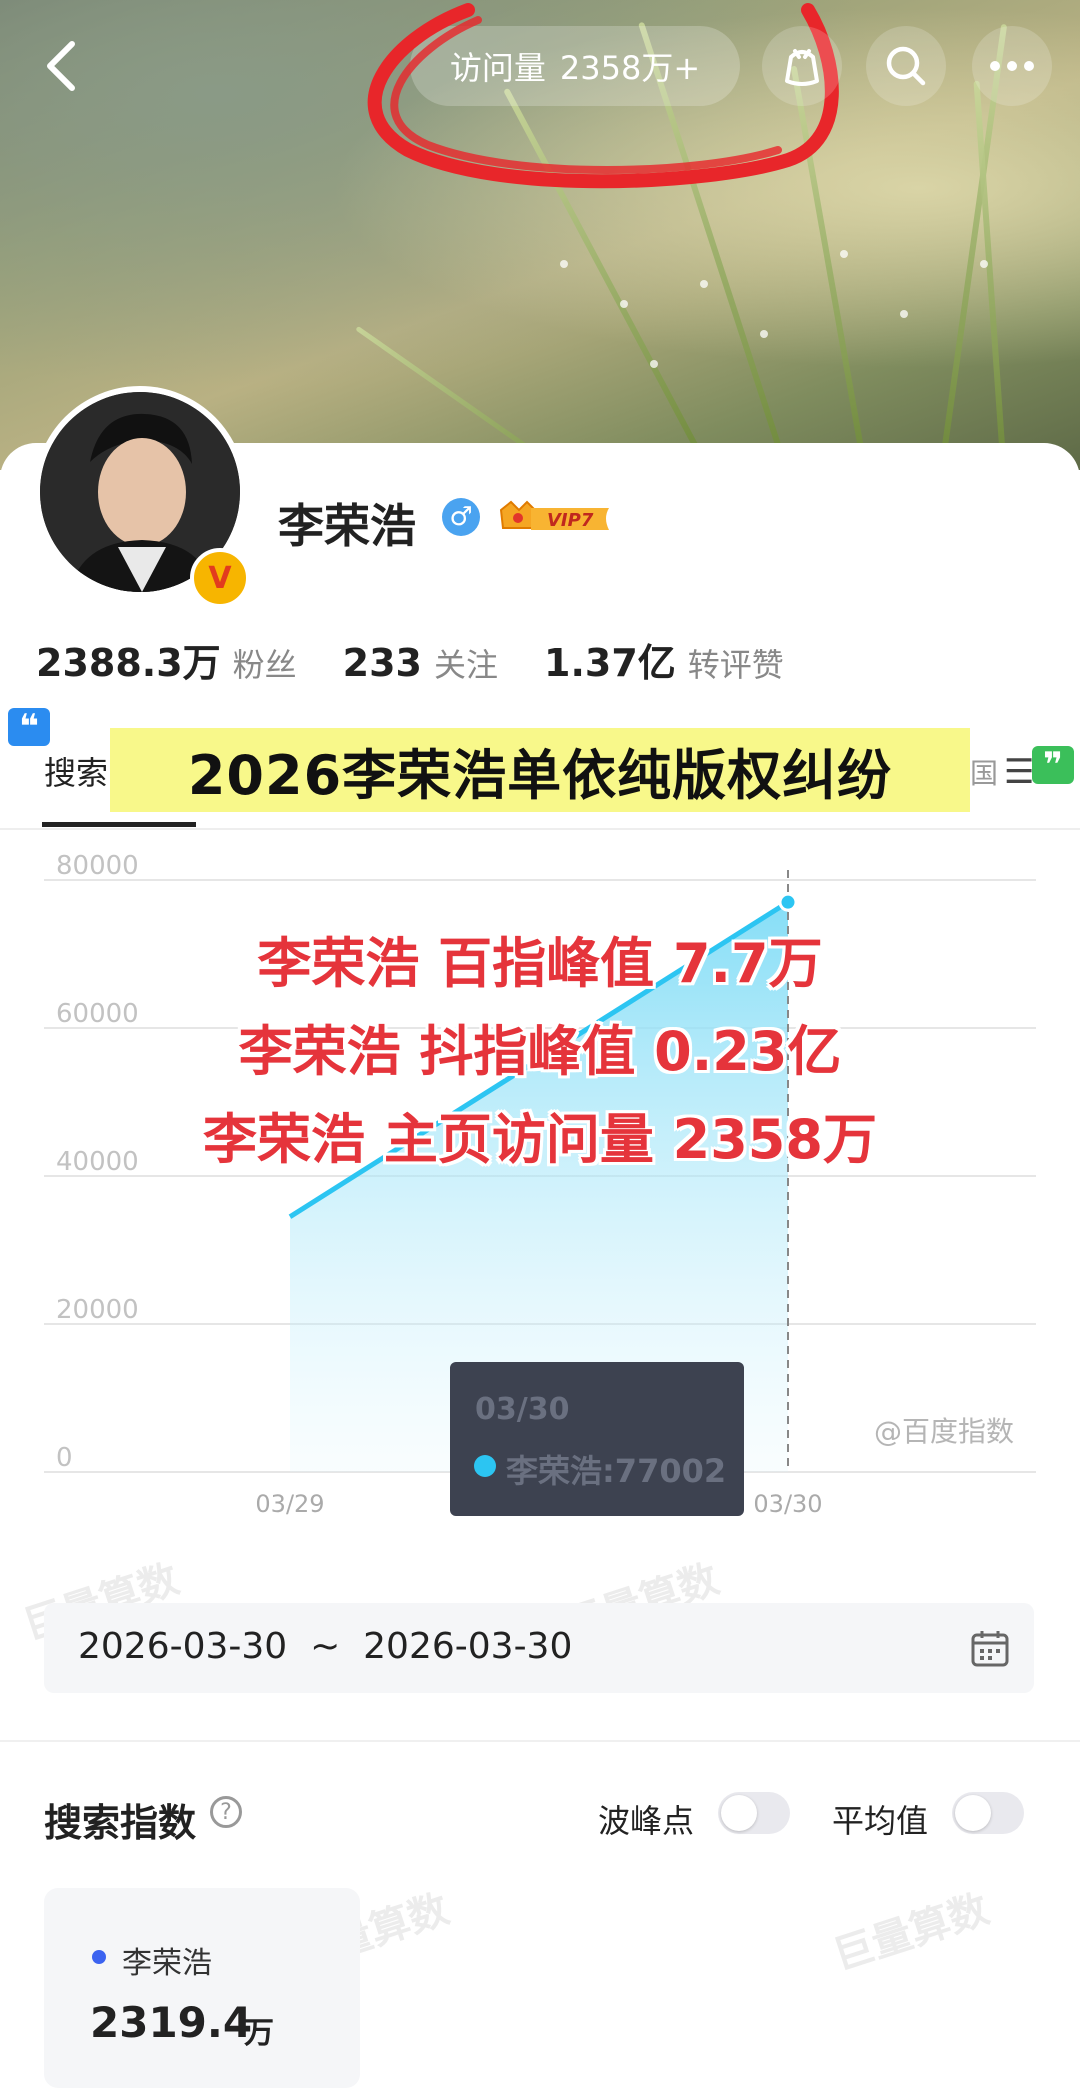 This screenshot has width=1080, height=2088. What do you see at coordinates (97, 866) in the screenshot?
I see `y-tick-label: 80000` at bounding box center [97, 866].